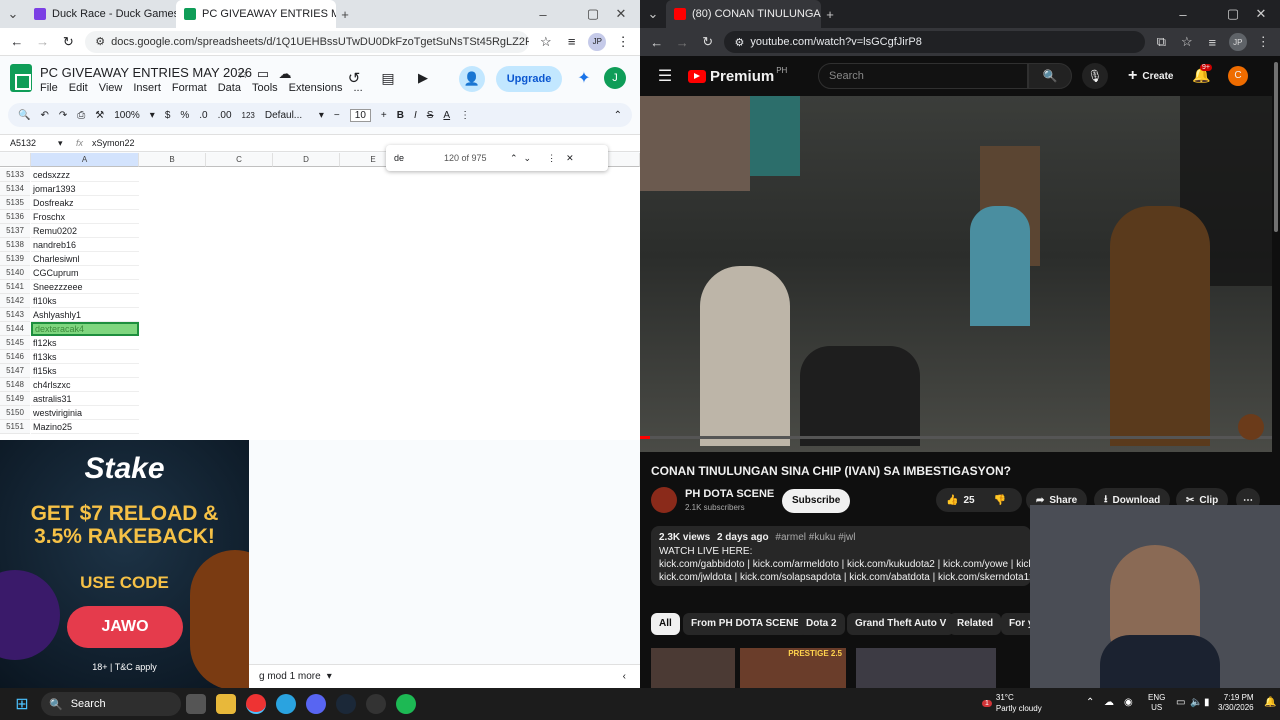  Describe the element at coordinates (85, 357) in the screenshot. I see `cell: fl13ks` at that location.